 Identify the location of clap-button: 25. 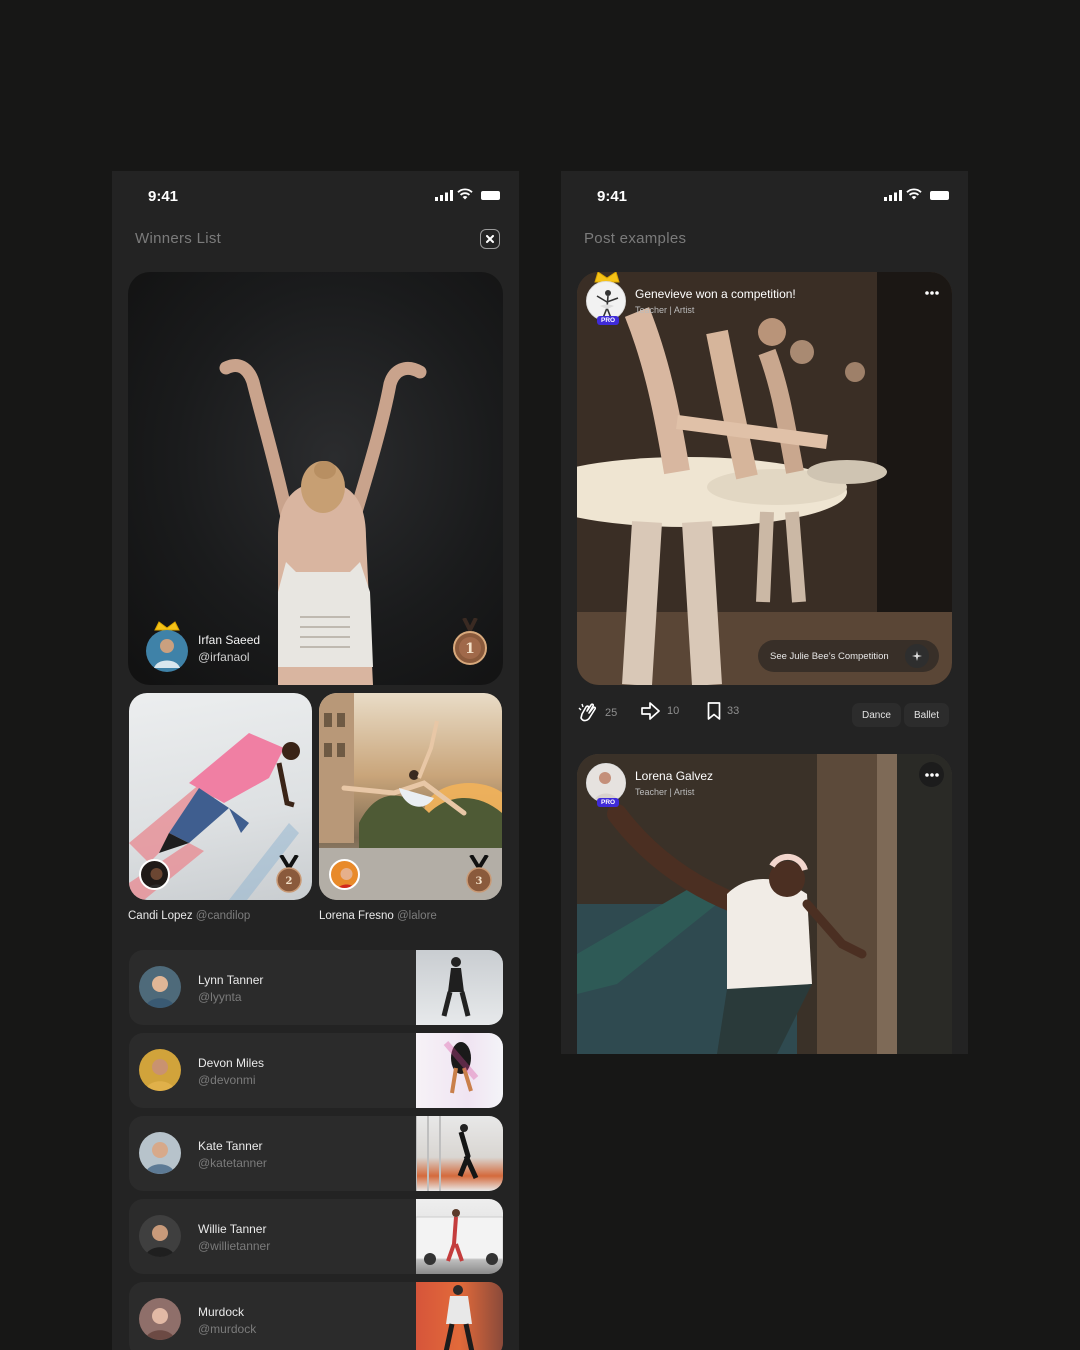
(597, 713).